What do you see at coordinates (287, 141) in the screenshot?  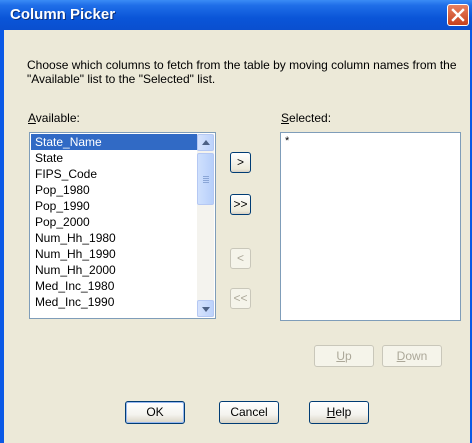 I see `selected-empty-marker: *` at bounding box center [287, 141].